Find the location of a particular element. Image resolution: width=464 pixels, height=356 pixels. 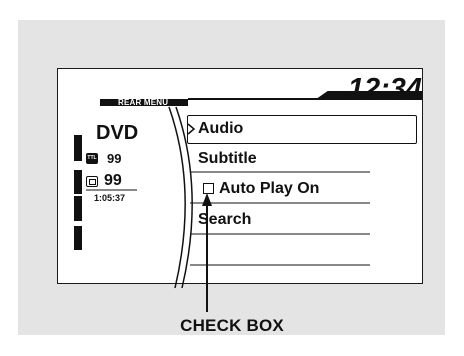

callout-arrowhead is located at coordinates (207, 199).